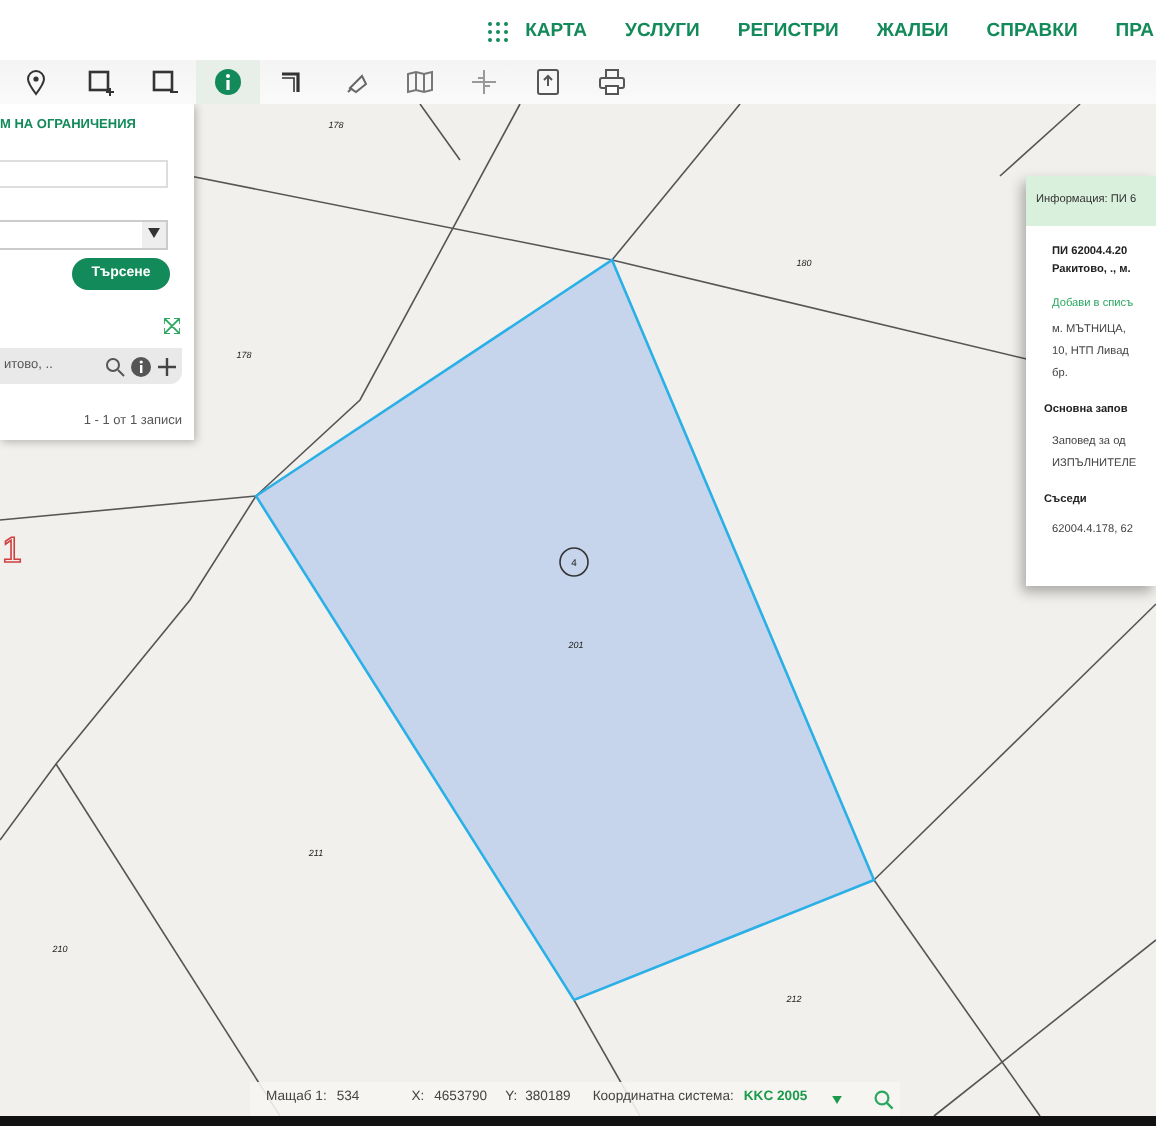 The image size is (1156, 1126). Describe the element at coordinates (497, 32) in the screenshot. I see `apps-grid-icon` at that location.